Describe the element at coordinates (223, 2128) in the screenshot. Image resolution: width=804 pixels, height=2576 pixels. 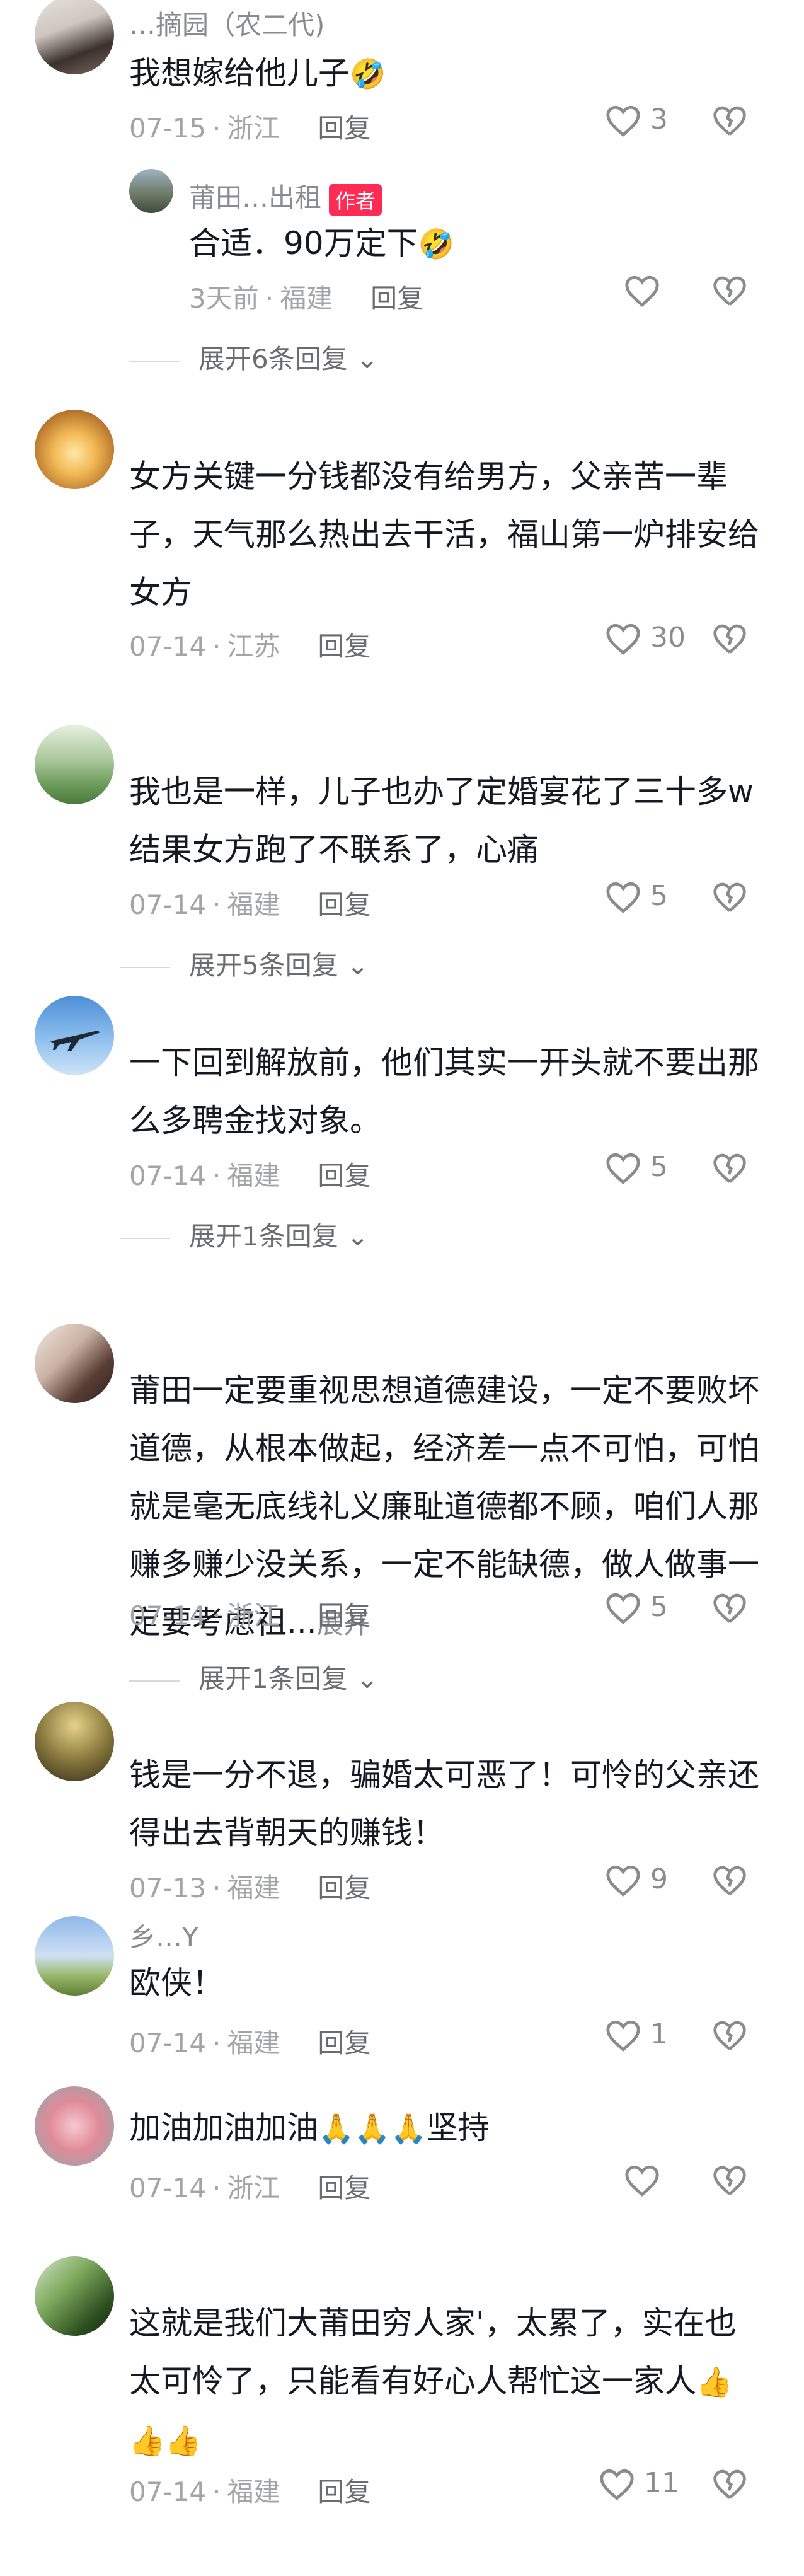
I see `comment-body: 加油加油加油` at that location.